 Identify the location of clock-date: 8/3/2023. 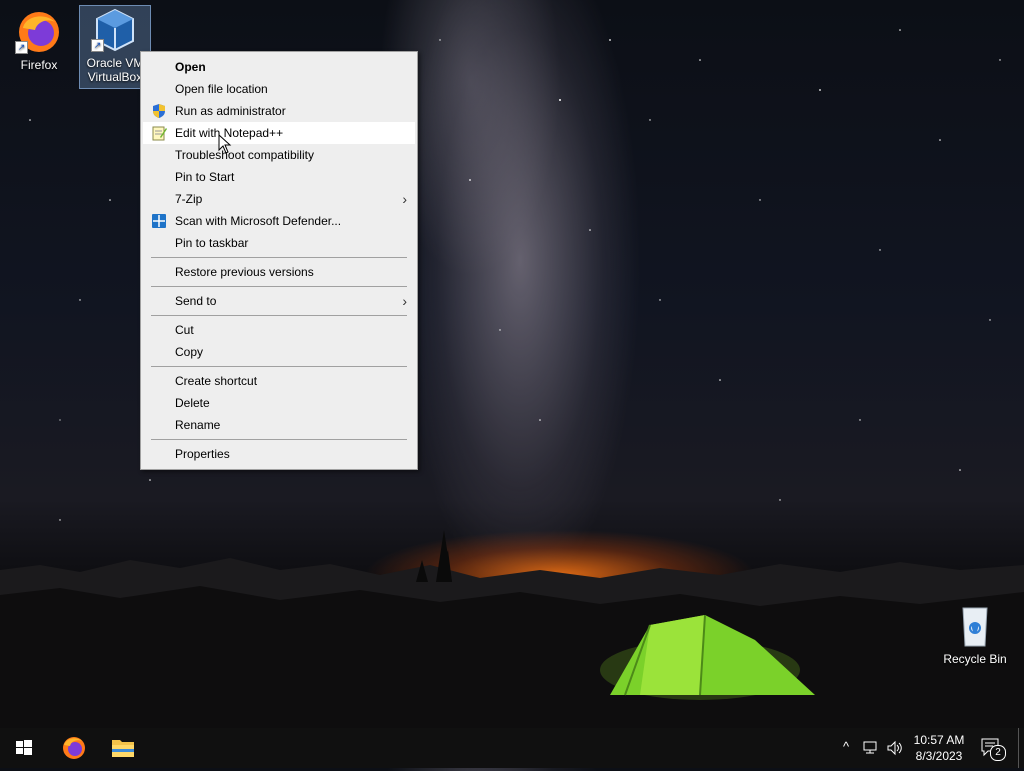
(939, 756).